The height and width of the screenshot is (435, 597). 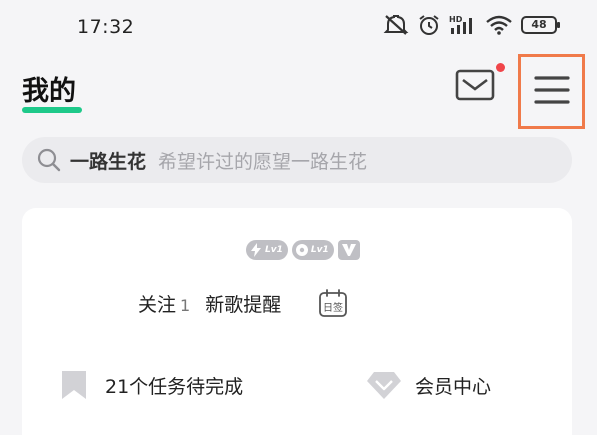 I want to click on search-bar: 一路生花 希望许过的愿望一路生花, so click(x=297, y=160).